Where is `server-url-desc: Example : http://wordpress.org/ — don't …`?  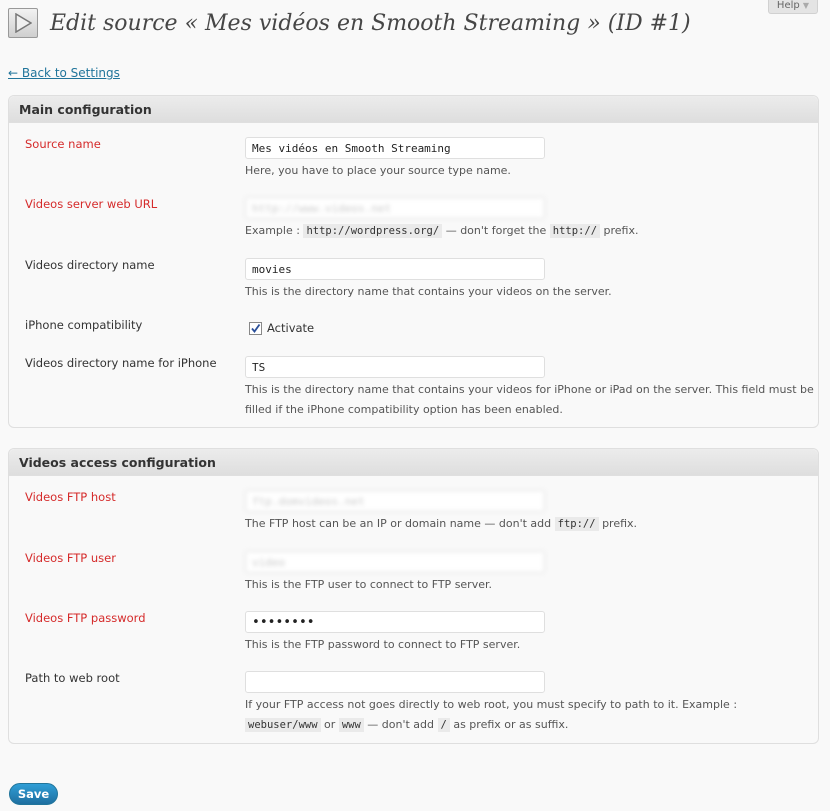 server-url-desc: Example : http://wordpress.org/ — don't … is located at coordinates (442, 231).